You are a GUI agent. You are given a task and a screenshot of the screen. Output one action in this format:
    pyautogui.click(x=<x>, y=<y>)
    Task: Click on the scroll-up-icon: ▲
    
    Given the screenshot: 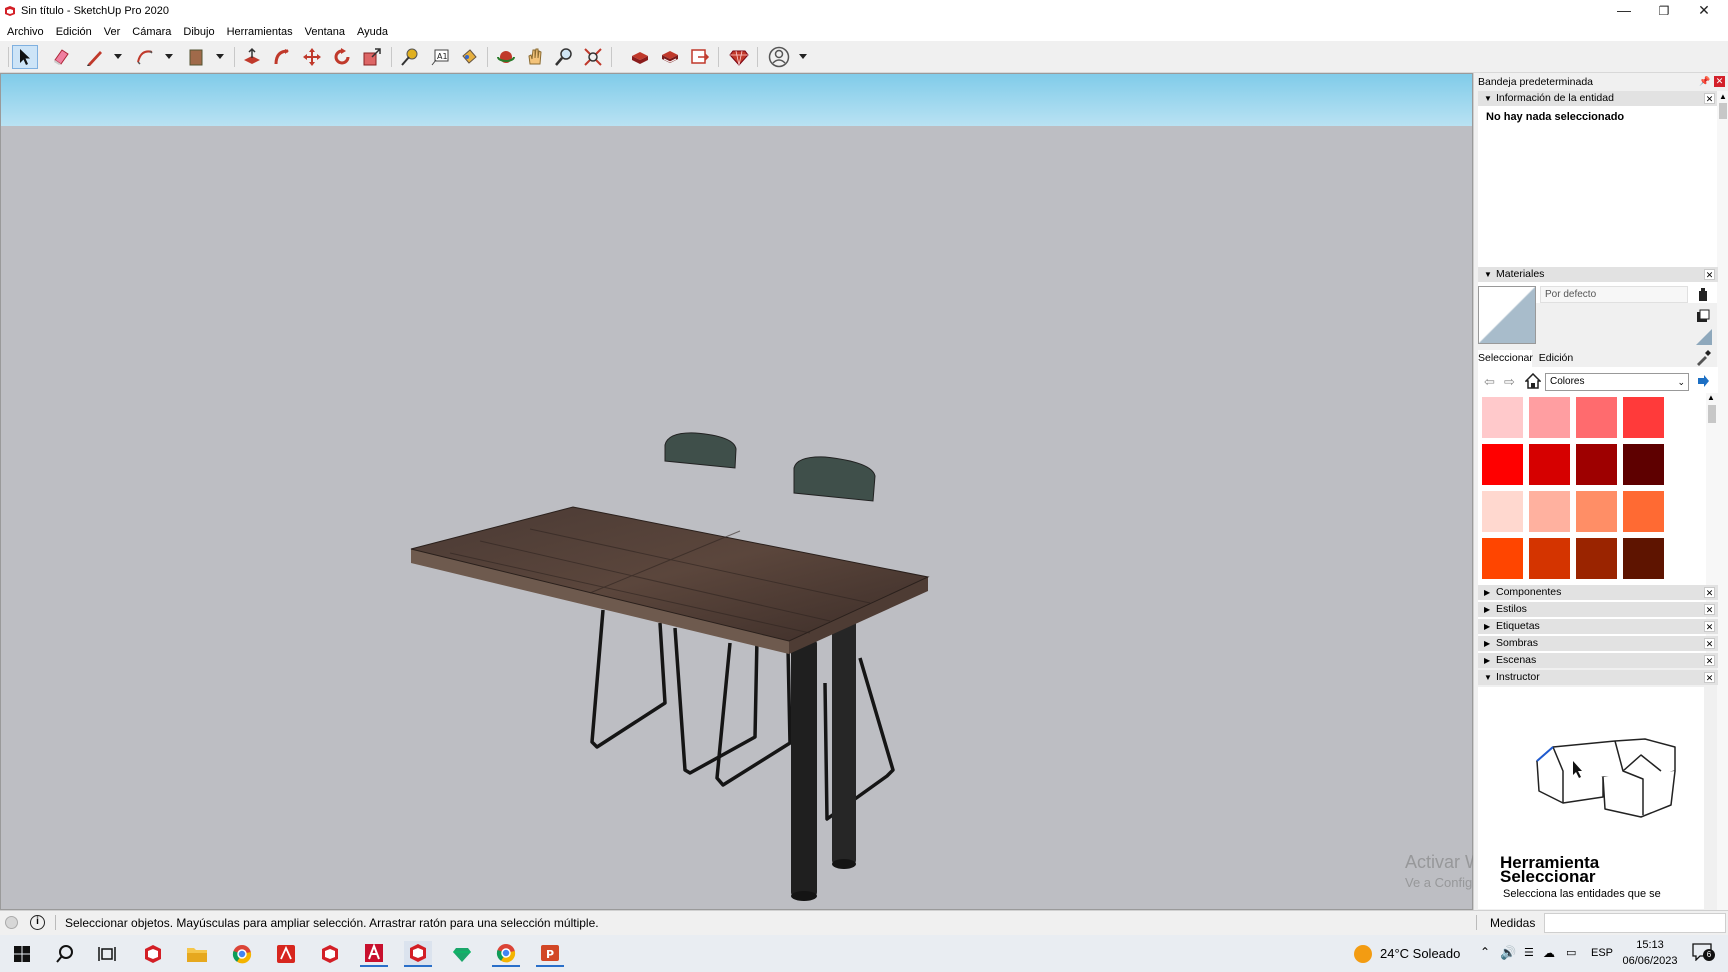 What is the action you would take?
    pyautogui.click(x=1711, y=397)
    